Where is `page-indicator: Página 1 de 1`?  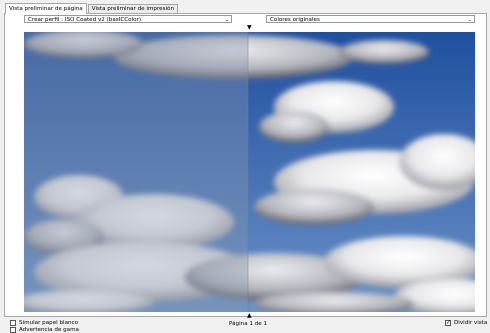 page-indicator: Página 1 de 1 is located at coordinates (248, 324).